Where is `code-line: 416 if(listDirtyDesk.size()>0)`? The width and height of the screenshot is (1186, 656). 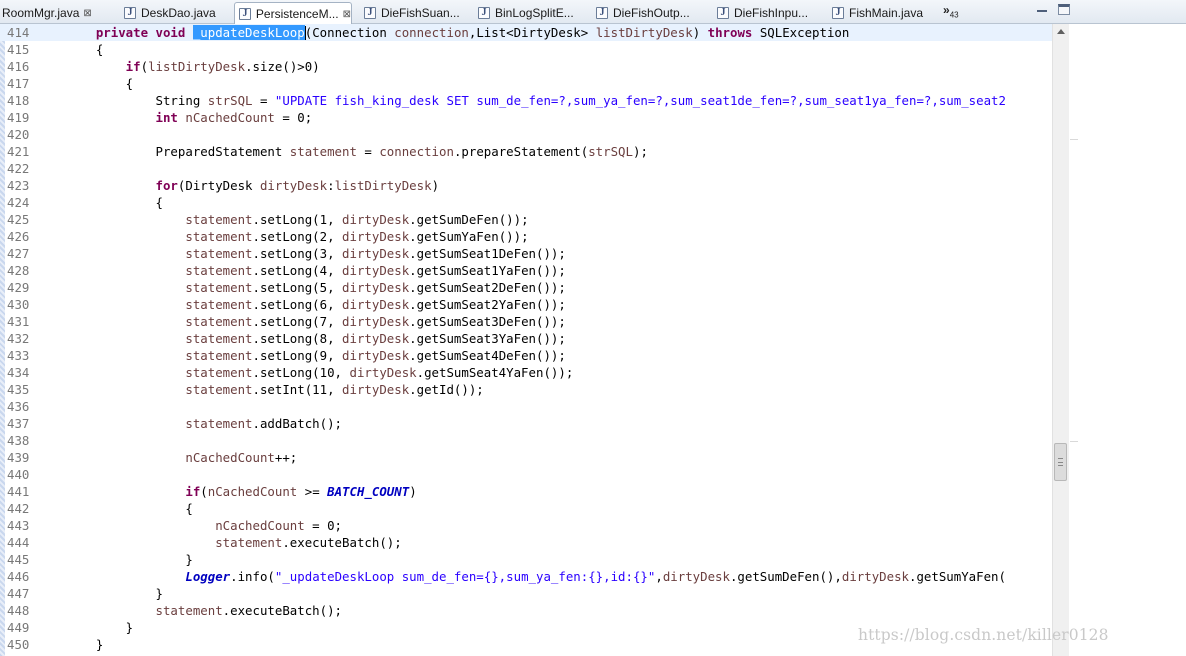
code-line: 416 if(listDirtyDesk.size()>0) is located at coordinates (526, 66).